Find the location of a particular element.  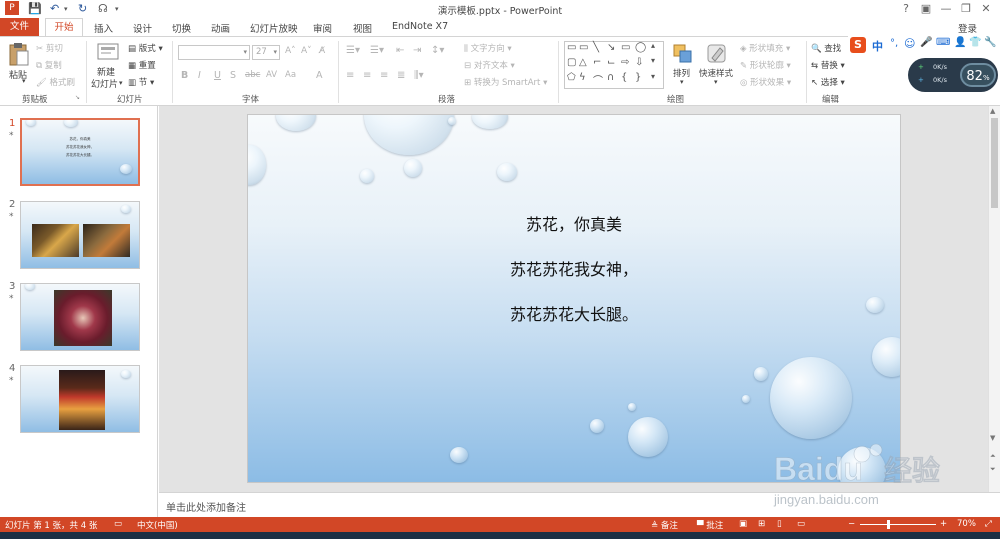

scroll-up-icon: ▴ is located at coordinates (653, 45).